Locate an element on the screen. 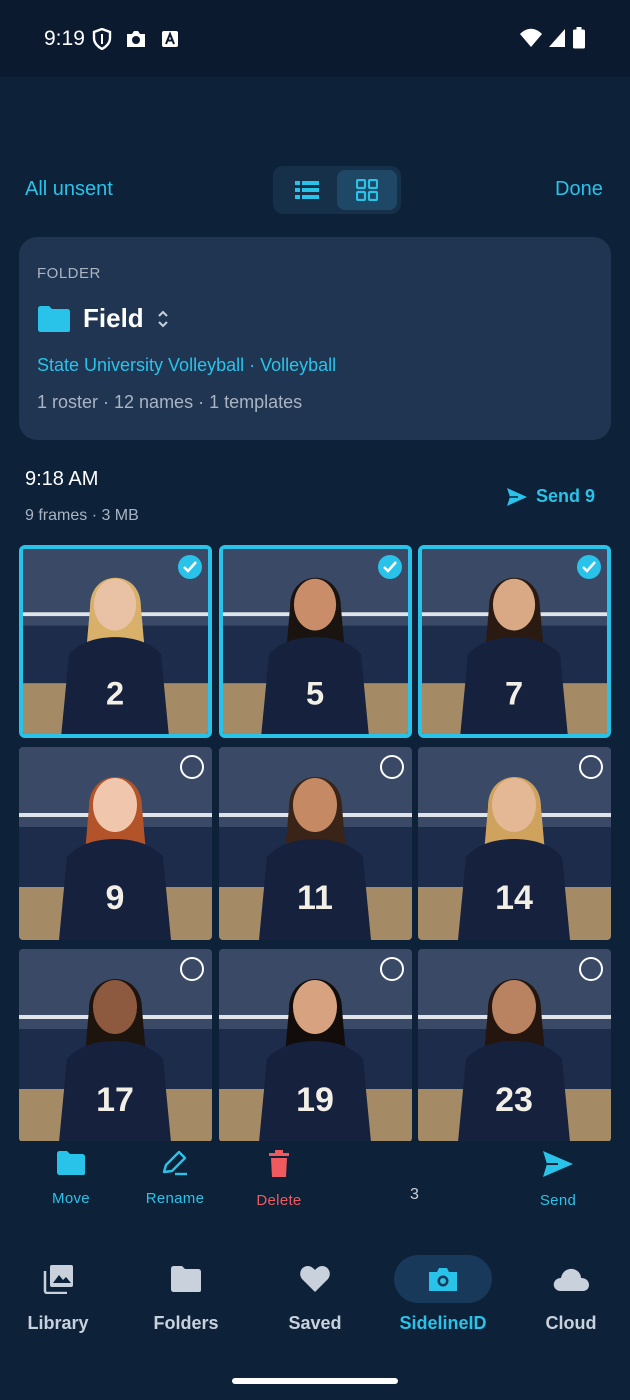 Image resolution: width=630 pixels, height=1400 pixels. jersey-number: 17 is located at coordinates (115, 1100).